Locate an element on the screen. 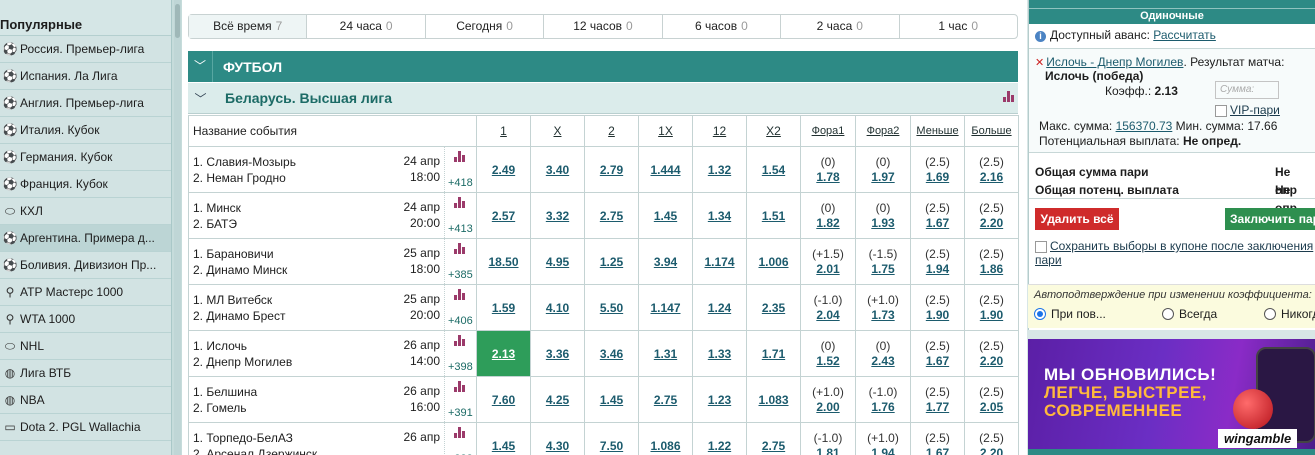 This screenshot has height=455, width=1315. time-filter-tab: 12 часов 0 is located at coordinates (603, 26).